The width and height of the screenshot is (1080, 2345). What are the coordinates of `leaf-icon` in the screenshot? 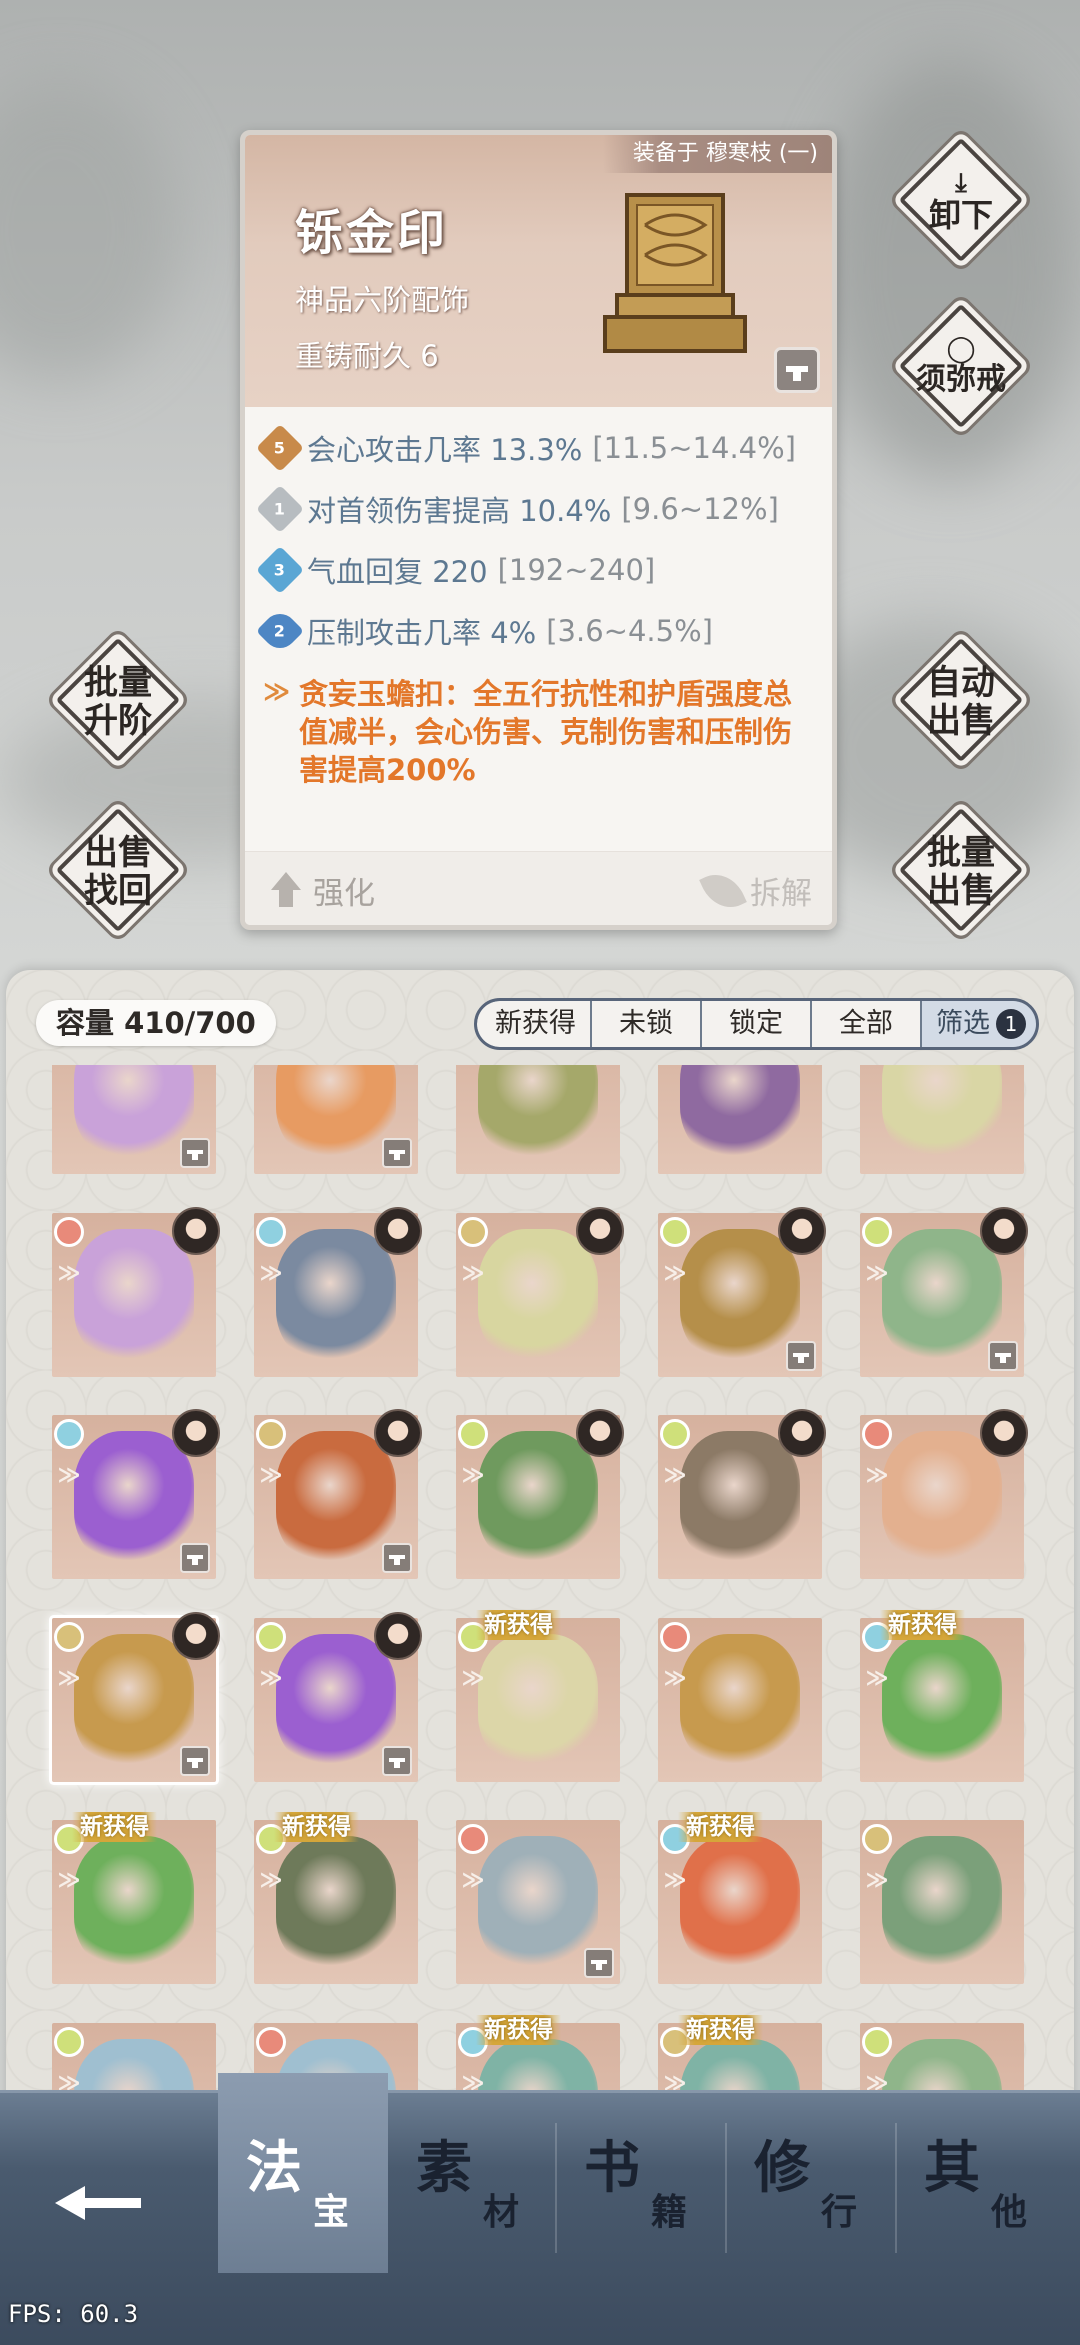 It's located at (723, 890).